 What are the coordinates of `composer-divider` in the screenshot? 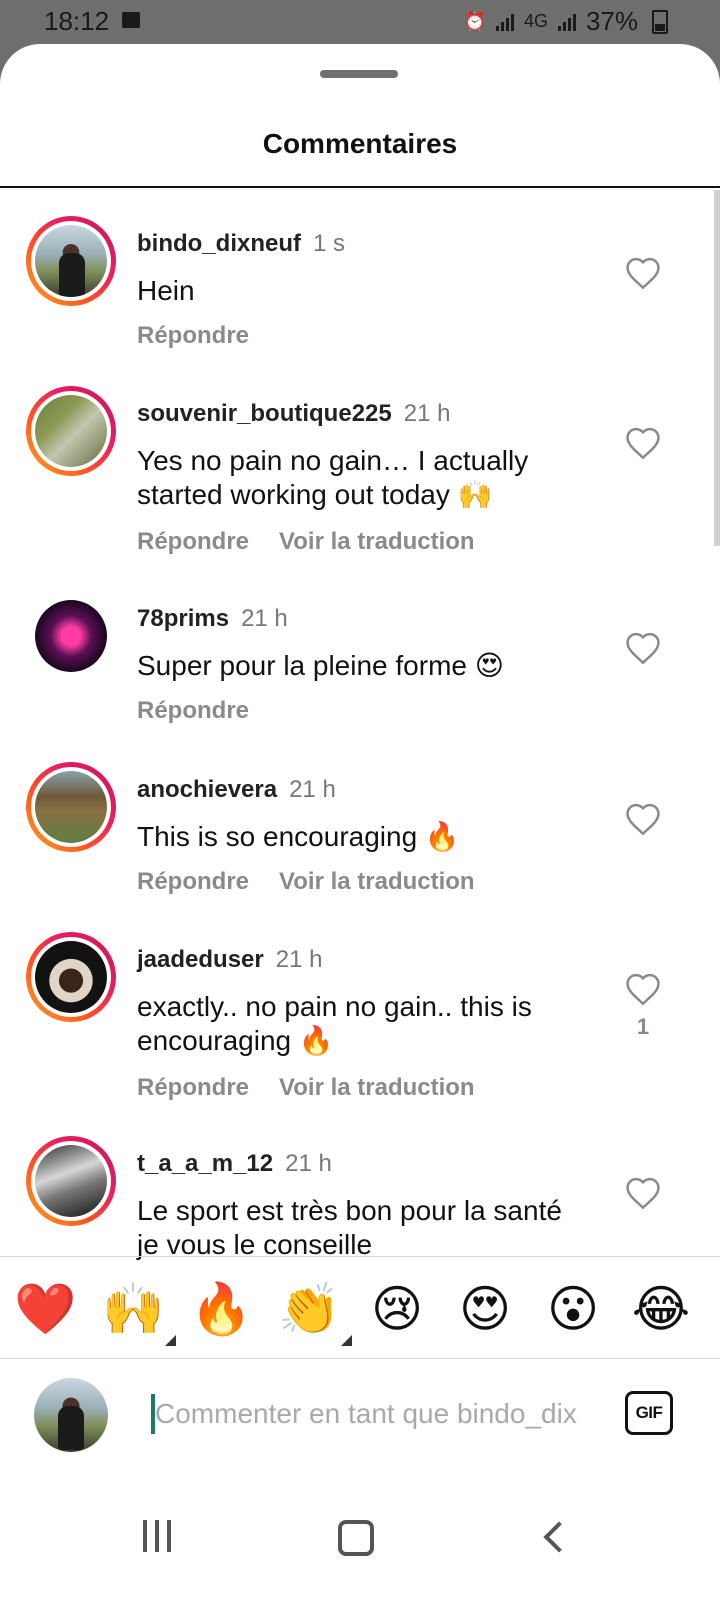 It's located at (360, 1358).